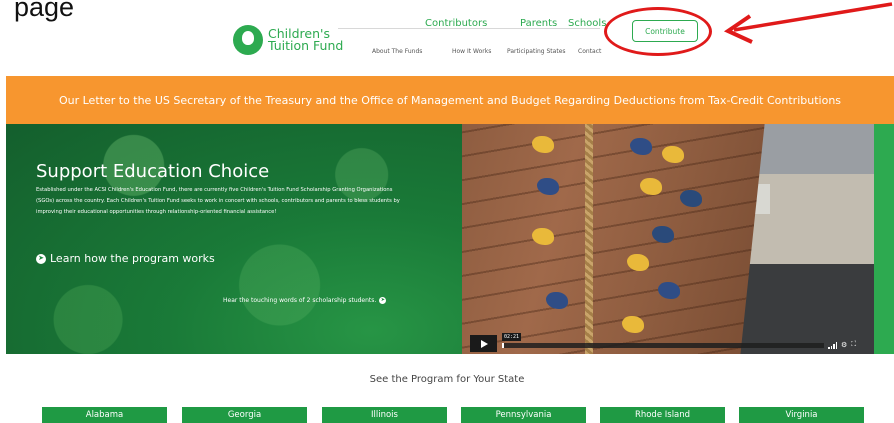 The width and height of the screenshot is (894, 423). What do you see at coordinates (503, 345) in the screenshot?
I see `video-progress-fill` at bounding box center [503, 345].